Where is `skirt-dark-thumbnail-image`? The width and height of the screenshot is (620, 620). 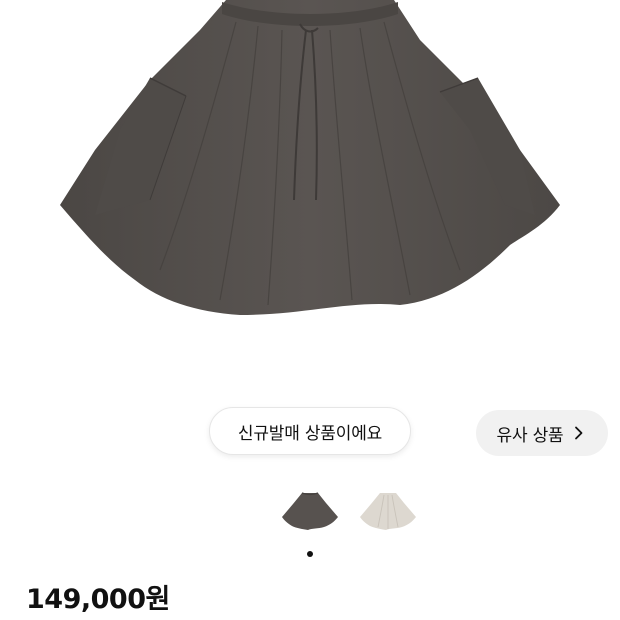 skirt-dark-thumbnail-image is located at coordinates (310, 511).